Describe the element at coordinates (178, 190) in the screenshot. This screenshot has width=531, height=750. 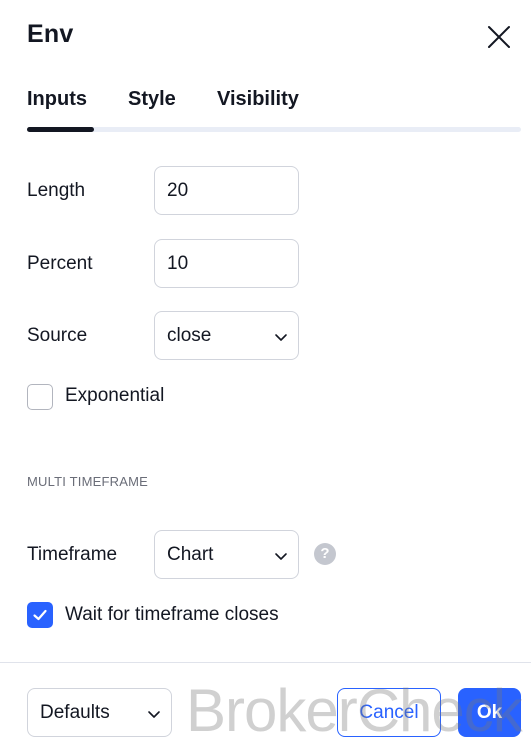
I see `length-value: 20` at that location.